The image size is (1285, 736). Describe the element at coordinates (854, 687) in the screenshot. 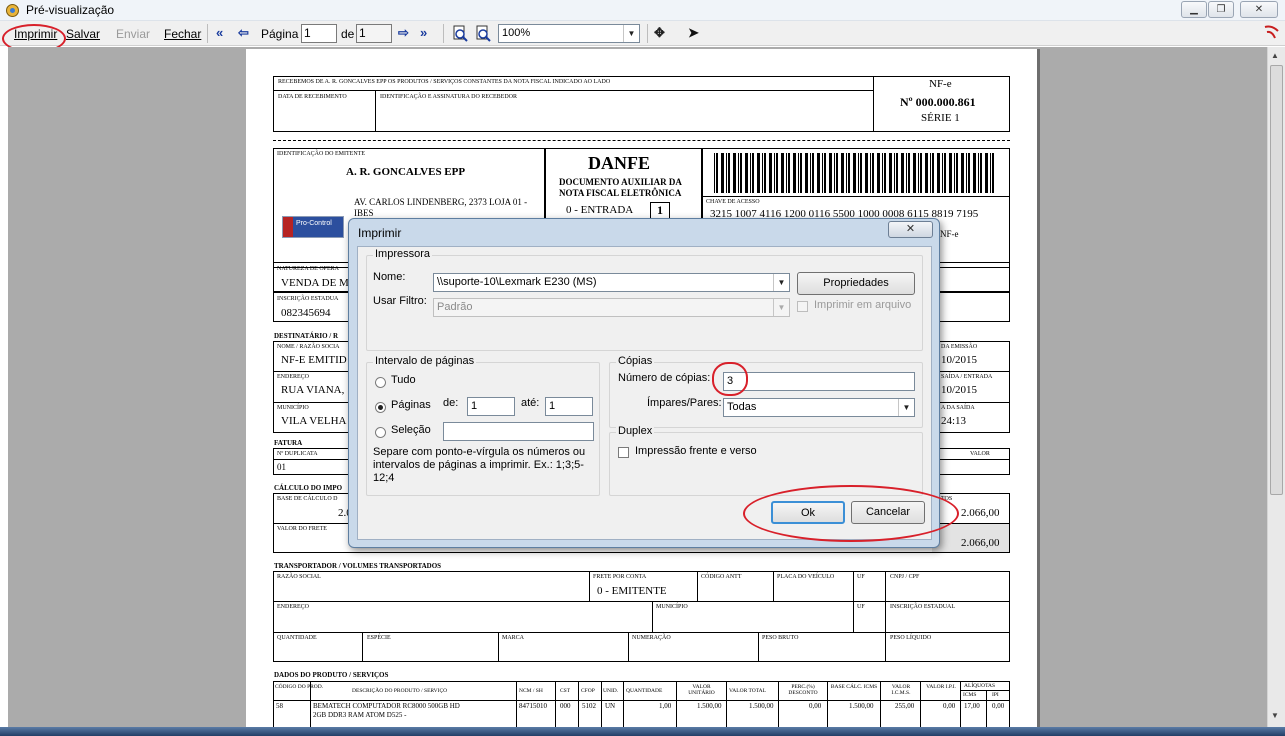

I see `col-base: BASE CÁLC. ICMS` at that location.